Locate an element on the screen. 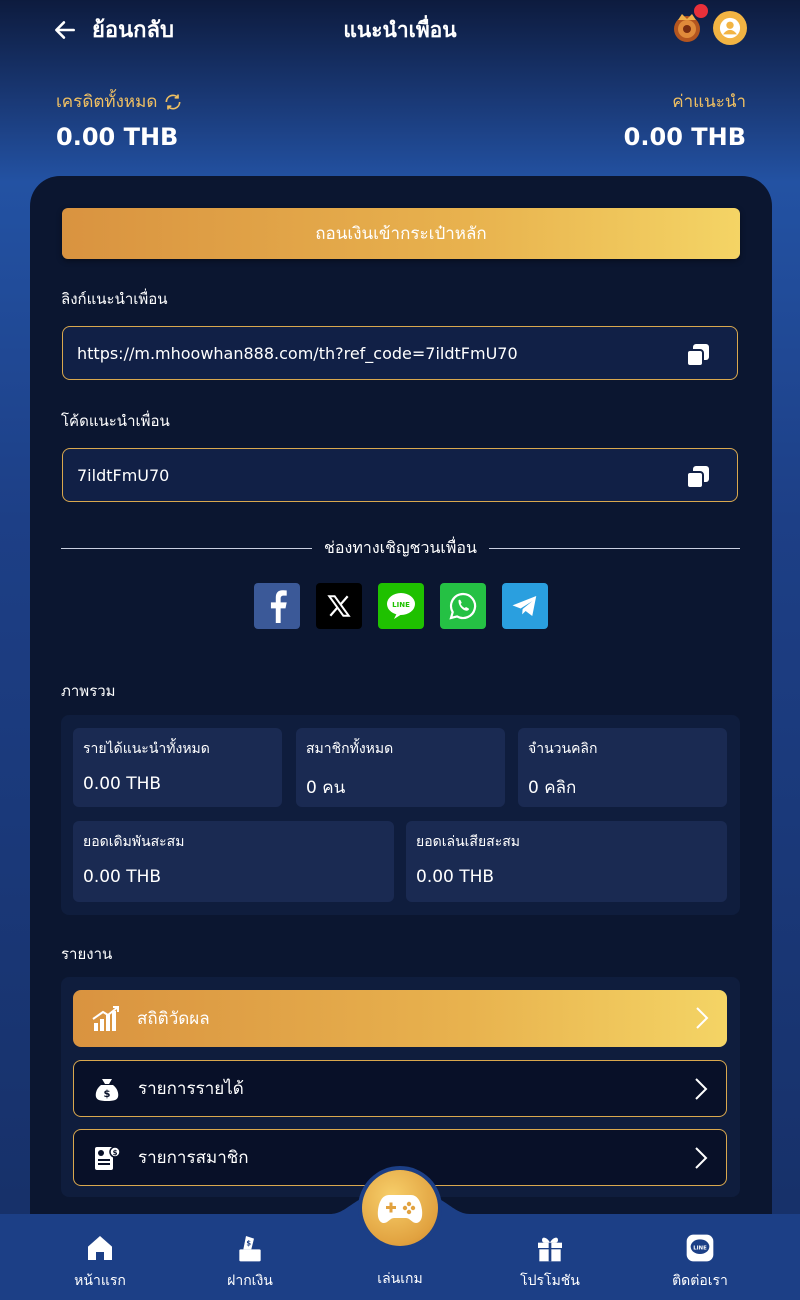  stat-label: ยอดเล่นเสียสะสม is located at coordinates (468, 842).